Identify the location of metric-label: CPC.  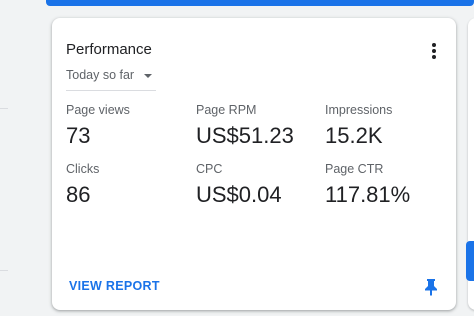
(209, 169).